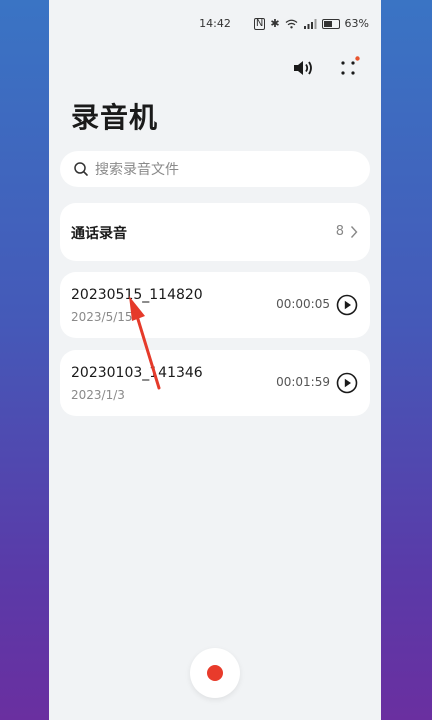 Image resolution: width=432 pixels, height=720 pixels. I want to click on search-icon, so click(81, 169).